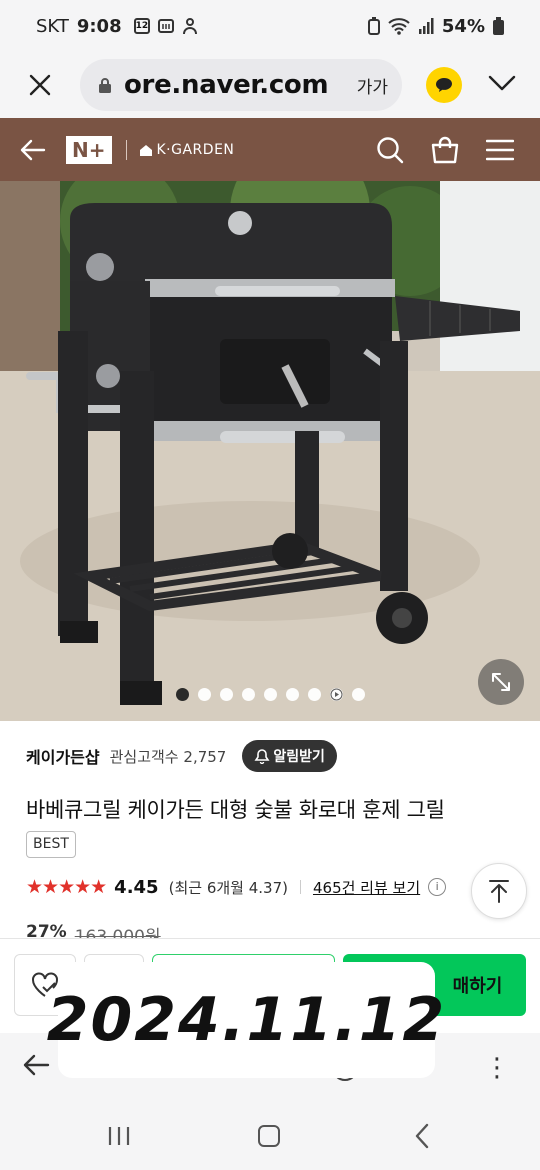 Image resolution: width=540 pixels, height=1170 pixels. I want to click on chat-bubble-icon, so click(444, 85).